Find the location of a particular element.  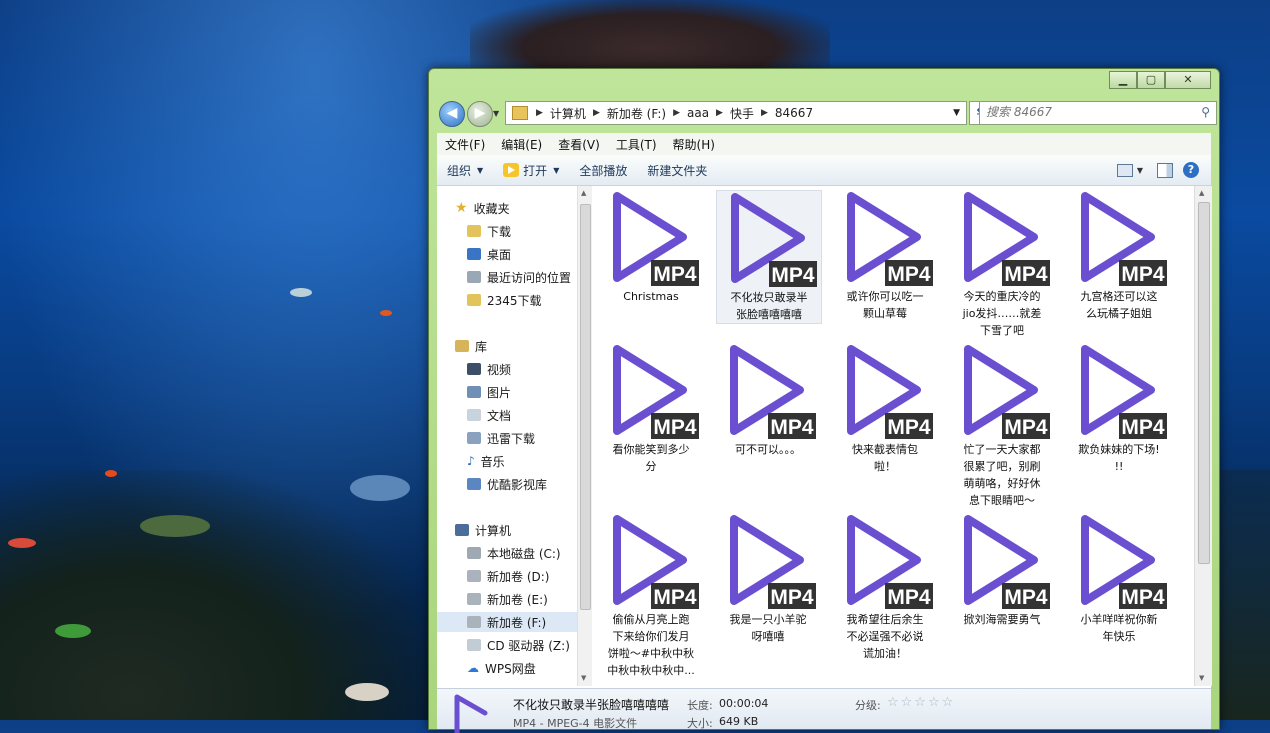

cloud-icon: ☁ is located at coordinates (473, 668).